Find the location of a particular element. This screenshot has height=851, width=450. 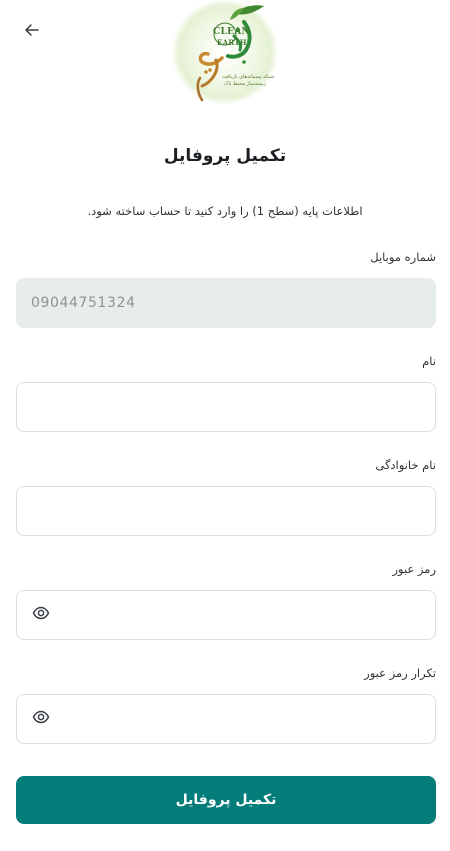

password-confirm-field is located at coordinates (226, 719).